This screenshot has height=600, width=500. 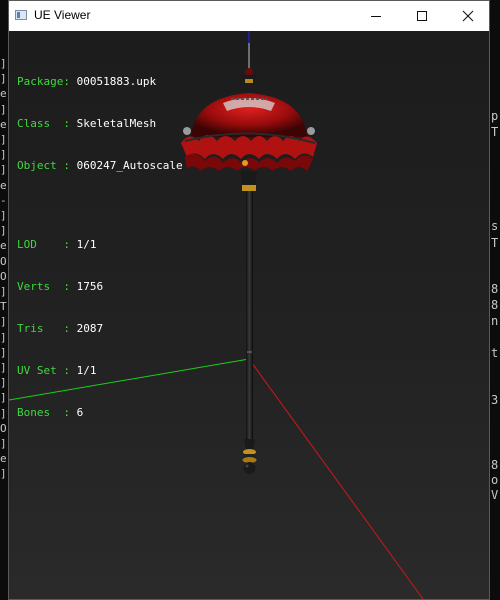 What do you see at coordinates (47, 412) in the screenshot?
I see `info-label: Bones :` at bounding box center [47, 412].